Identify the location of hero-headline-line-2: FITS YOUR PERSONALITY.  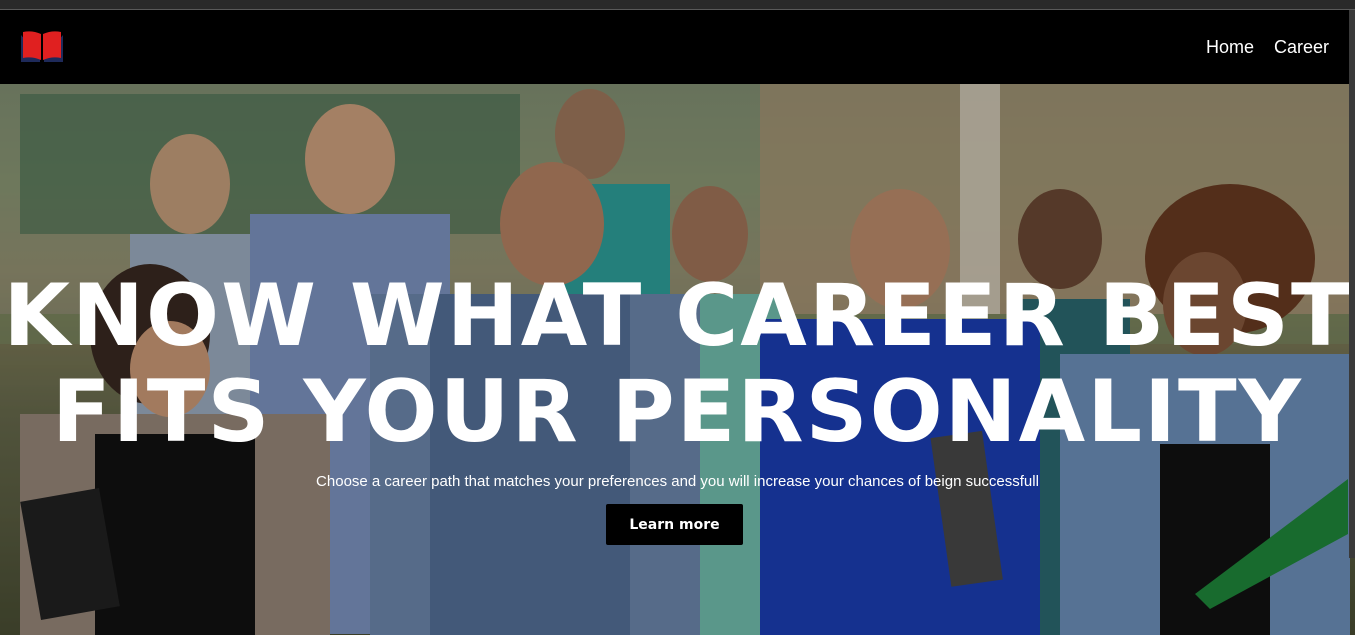
(677, 412).